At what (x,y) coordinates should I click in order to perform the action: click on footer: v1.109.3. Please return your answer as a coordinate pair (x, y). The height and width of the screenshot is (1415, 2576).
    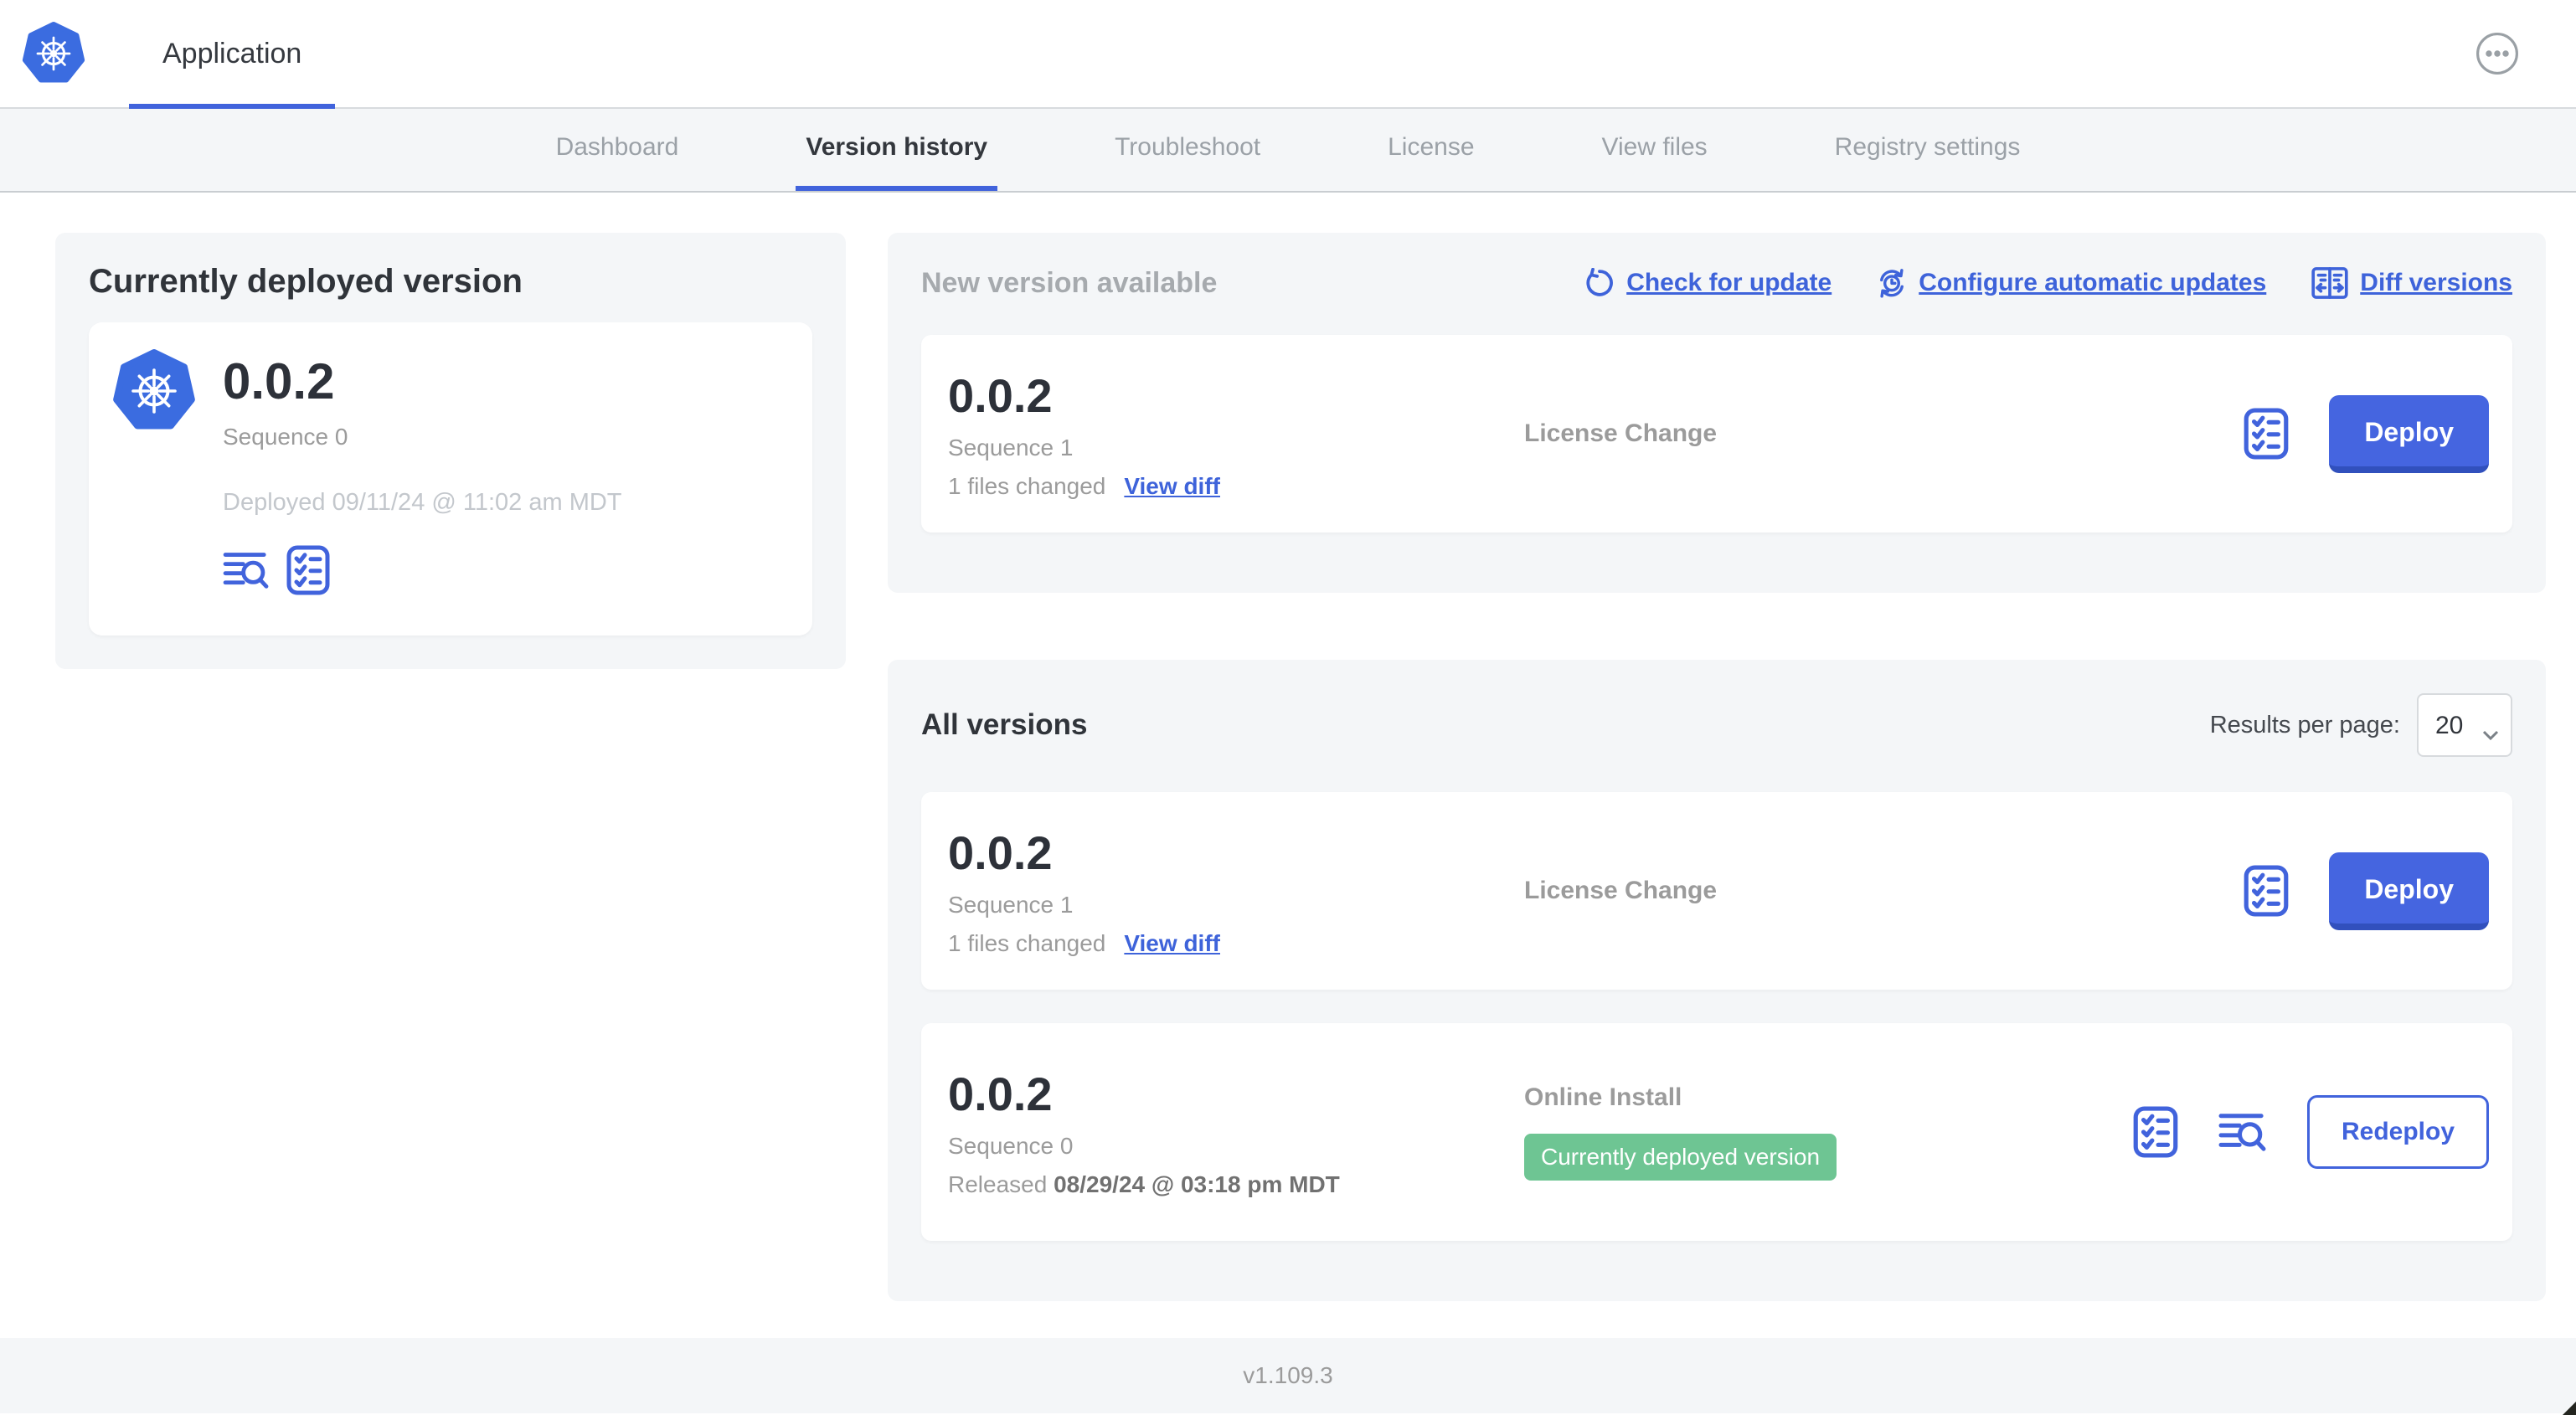
    Looking at the image, I should click on (1288, 1375).